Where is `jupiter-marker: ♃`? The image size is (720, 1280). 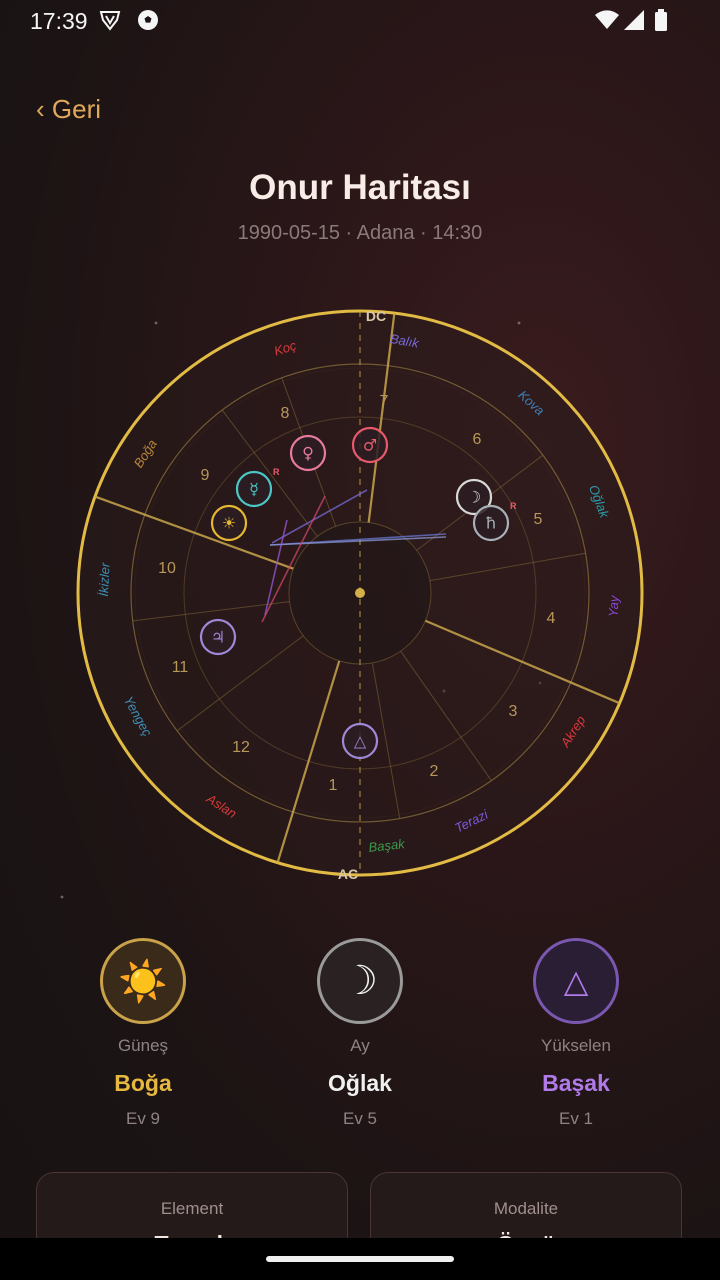
jupiter-marker: ♃ is located at coordinates (218, 637).